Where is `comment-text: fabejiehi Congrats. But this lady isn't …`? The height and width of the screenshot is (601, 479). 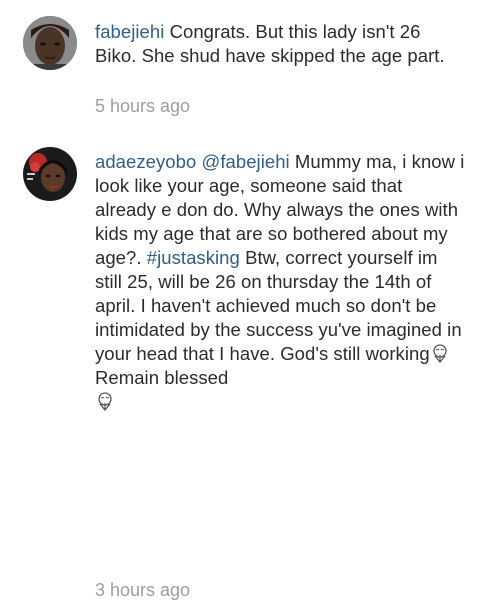 comment-text: fabejiehi Congrats. But this lady isn't … is located at coordinates (281, 44).